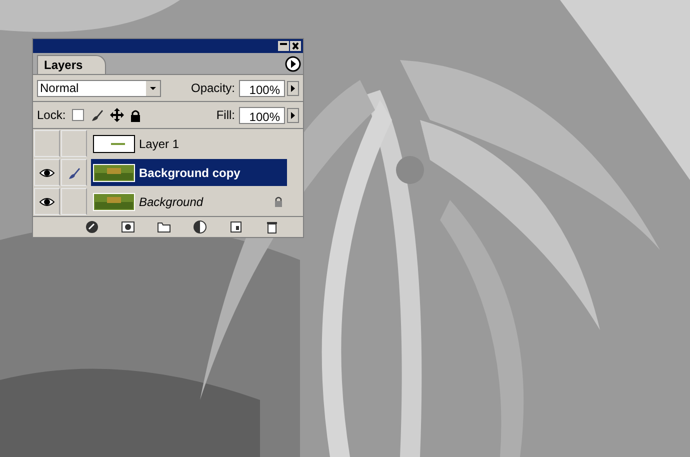 The width and height of the screenshot is (690, 457). Describe the element at coordinates (99, 88) in the screenshot. I see `blend-mode-dropdown: Normal` at that location.